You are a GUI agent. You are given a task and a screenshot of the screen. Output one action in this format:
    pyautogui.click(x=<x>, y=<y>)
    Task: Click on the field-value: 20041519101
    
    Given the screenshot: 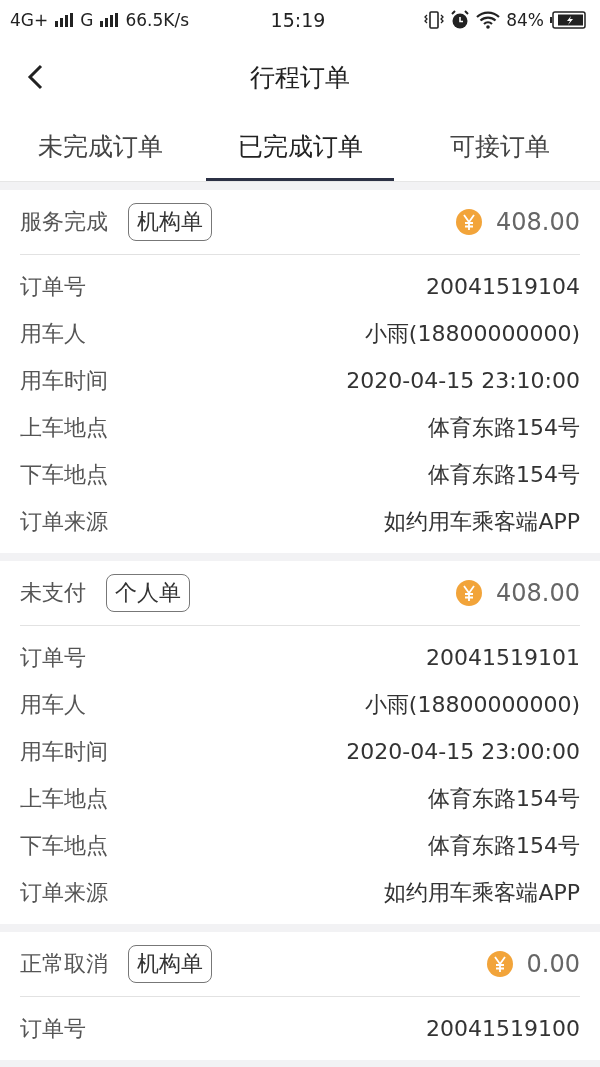 What is the action you would take?
    pyautogui.click(x=503, y=657)
    